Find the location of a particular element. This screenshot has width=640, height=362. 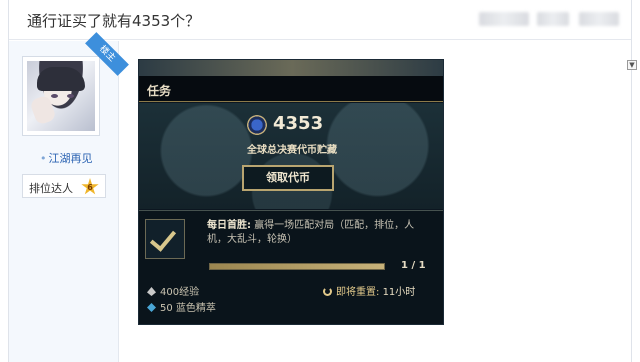

avatar is located at coordinates (61, 96).